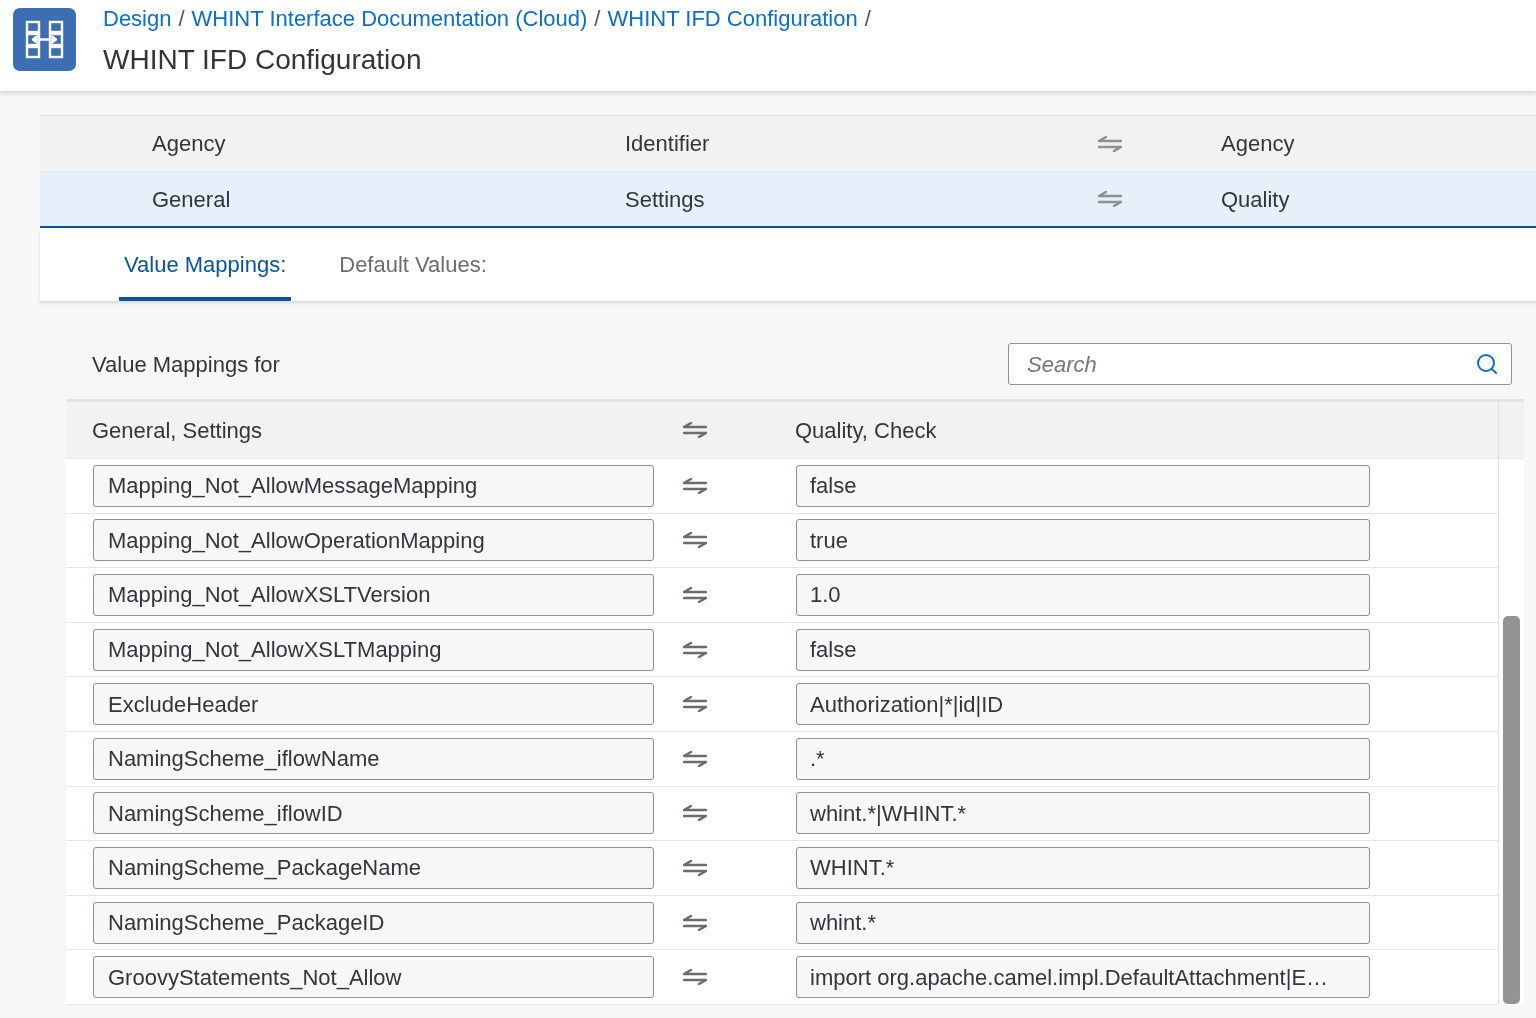  I want to click on page-title: WHINT IFD Configuration, so click(263, 60).